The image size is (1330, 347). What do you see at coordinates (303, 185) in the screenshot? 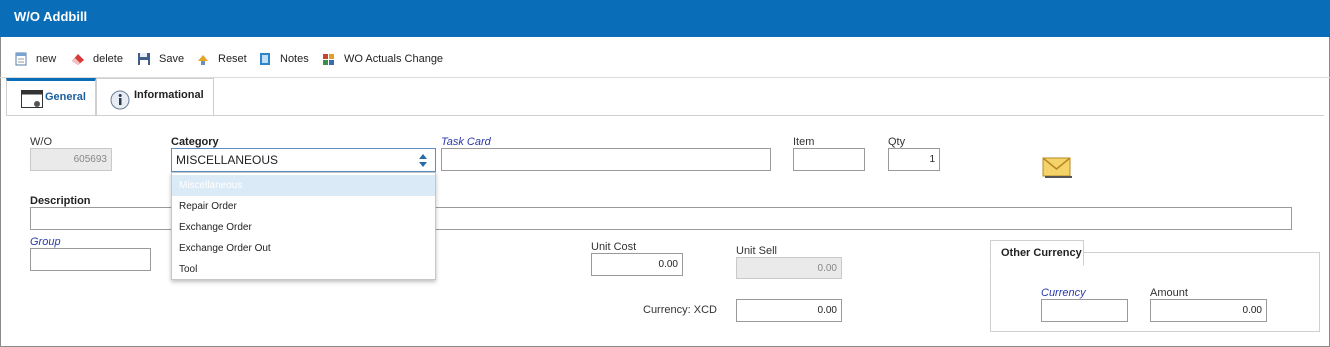
I see `category-option-miscellaneous: Miscellaneous` at bounding box center [303, 185].